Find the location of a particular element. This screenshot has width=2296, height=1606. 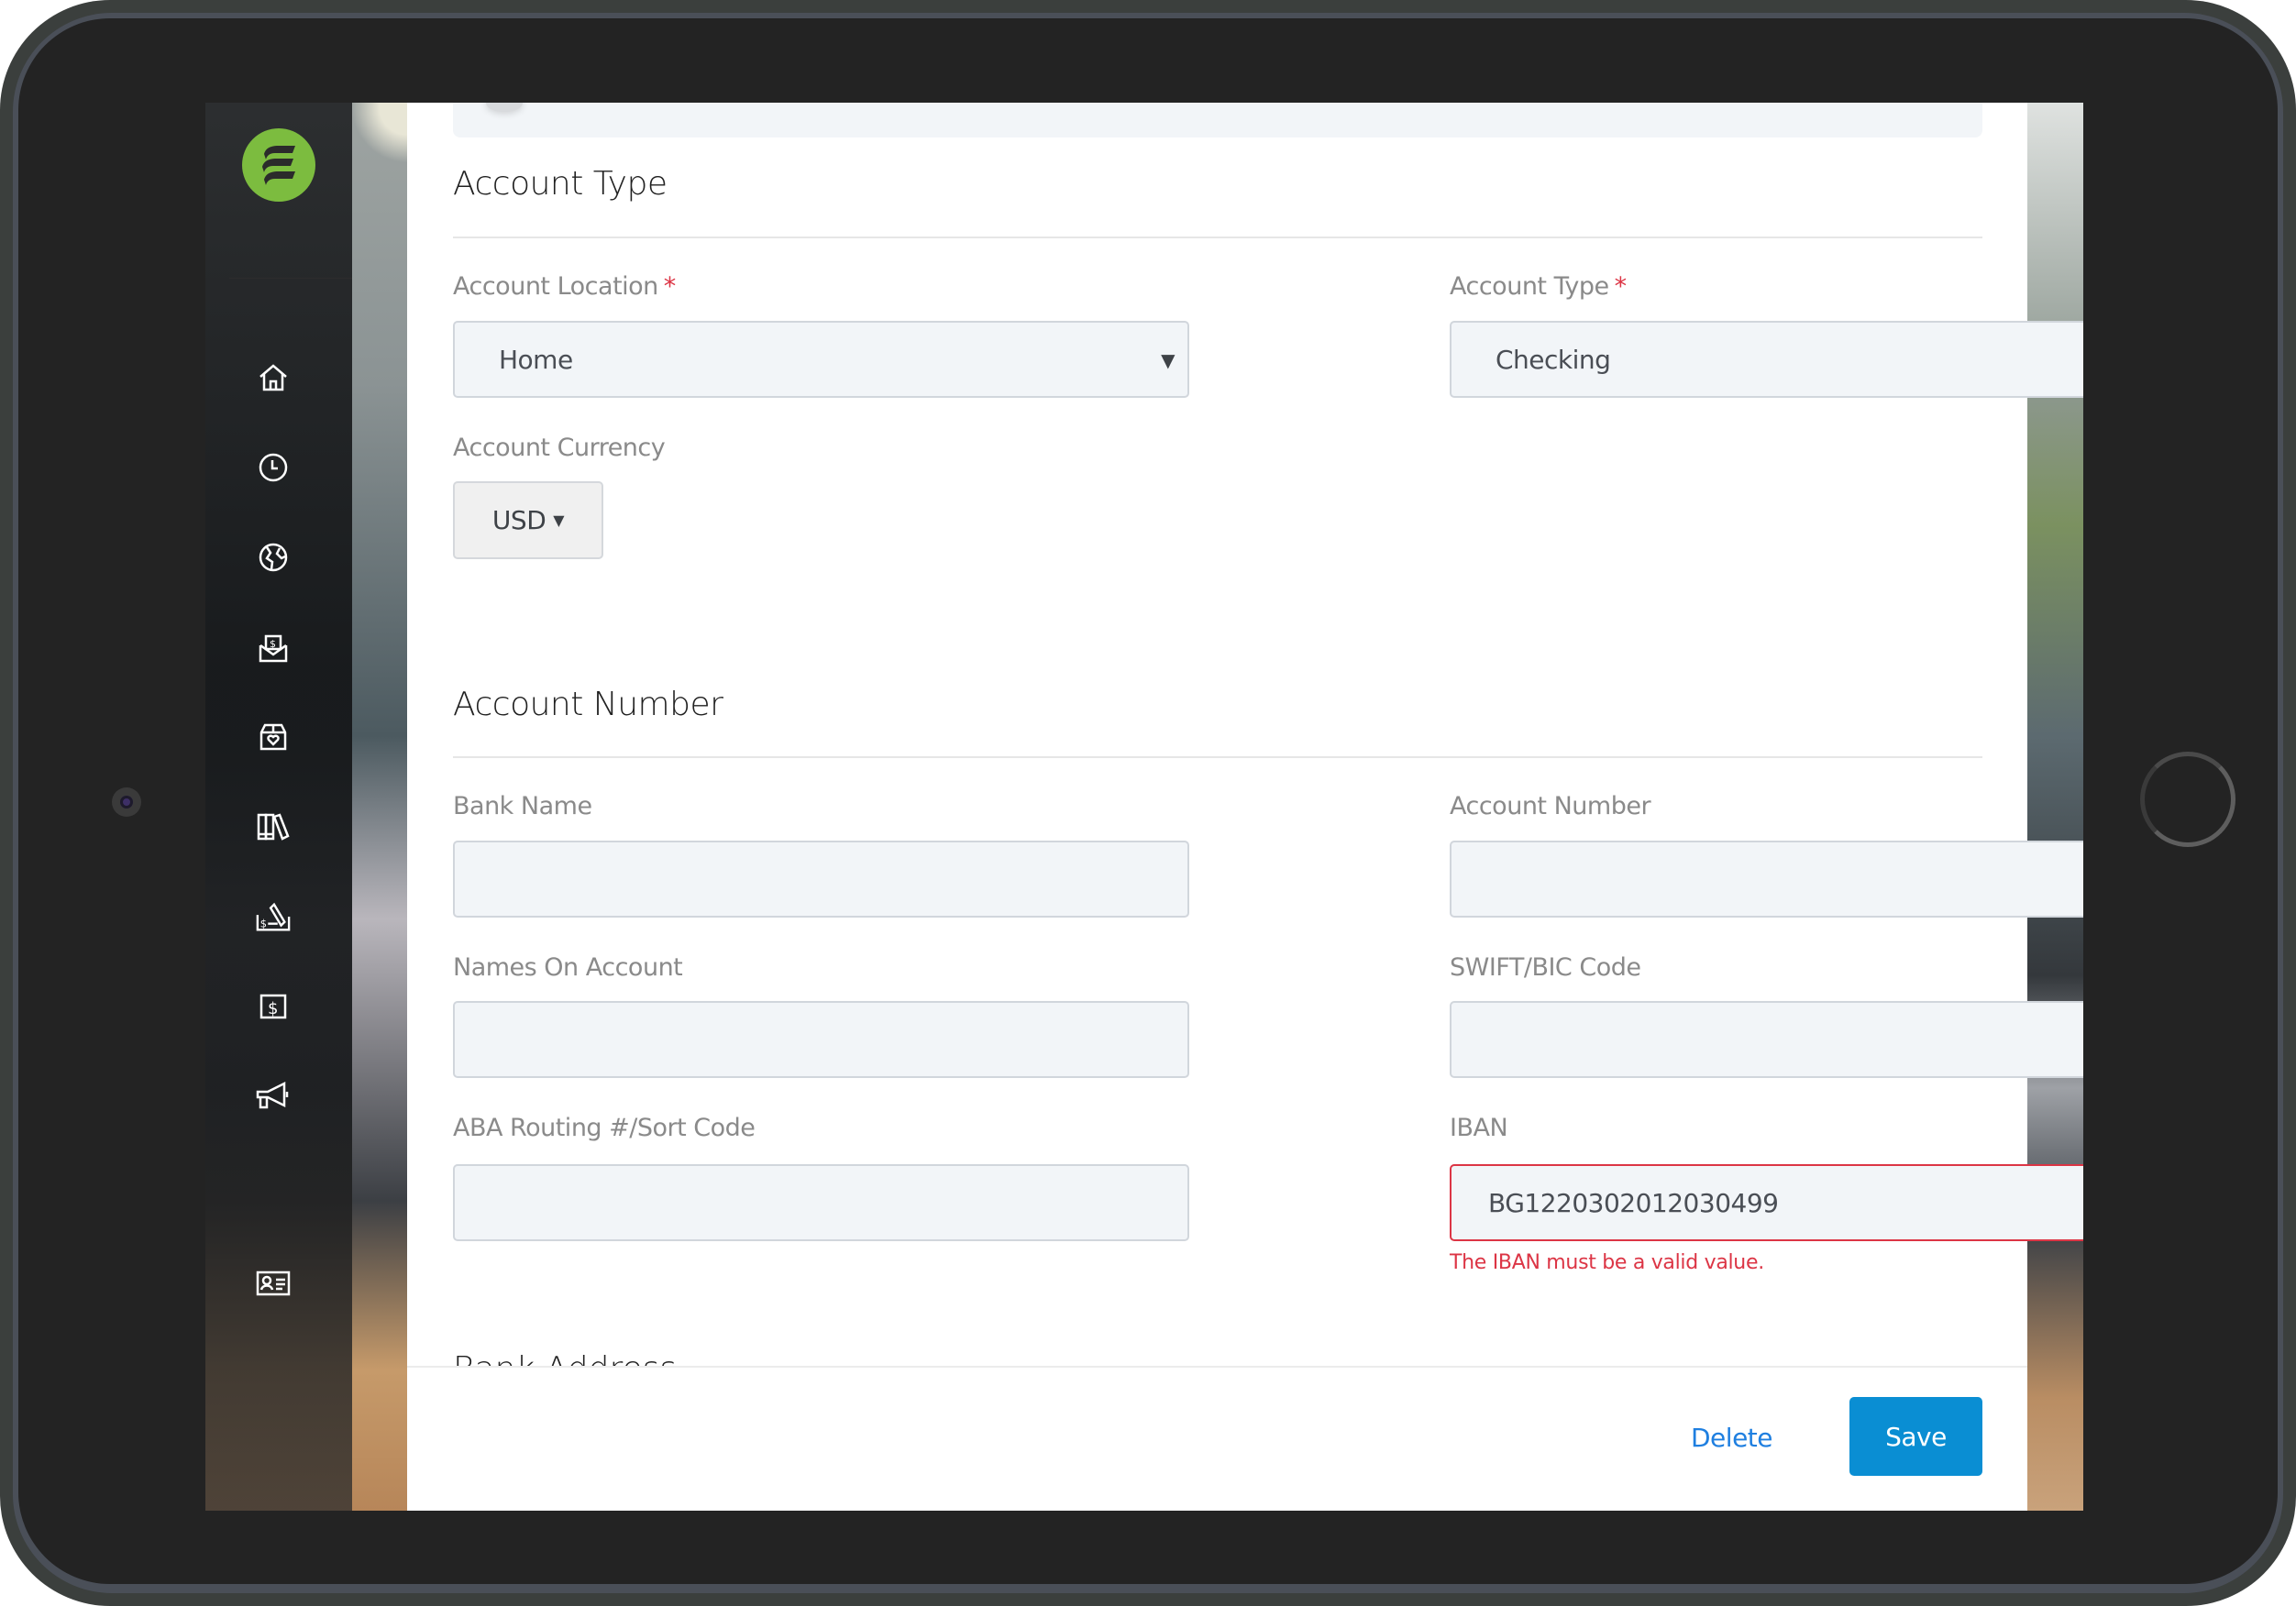

aba-routing-input is located at coordinates (821, 1202).